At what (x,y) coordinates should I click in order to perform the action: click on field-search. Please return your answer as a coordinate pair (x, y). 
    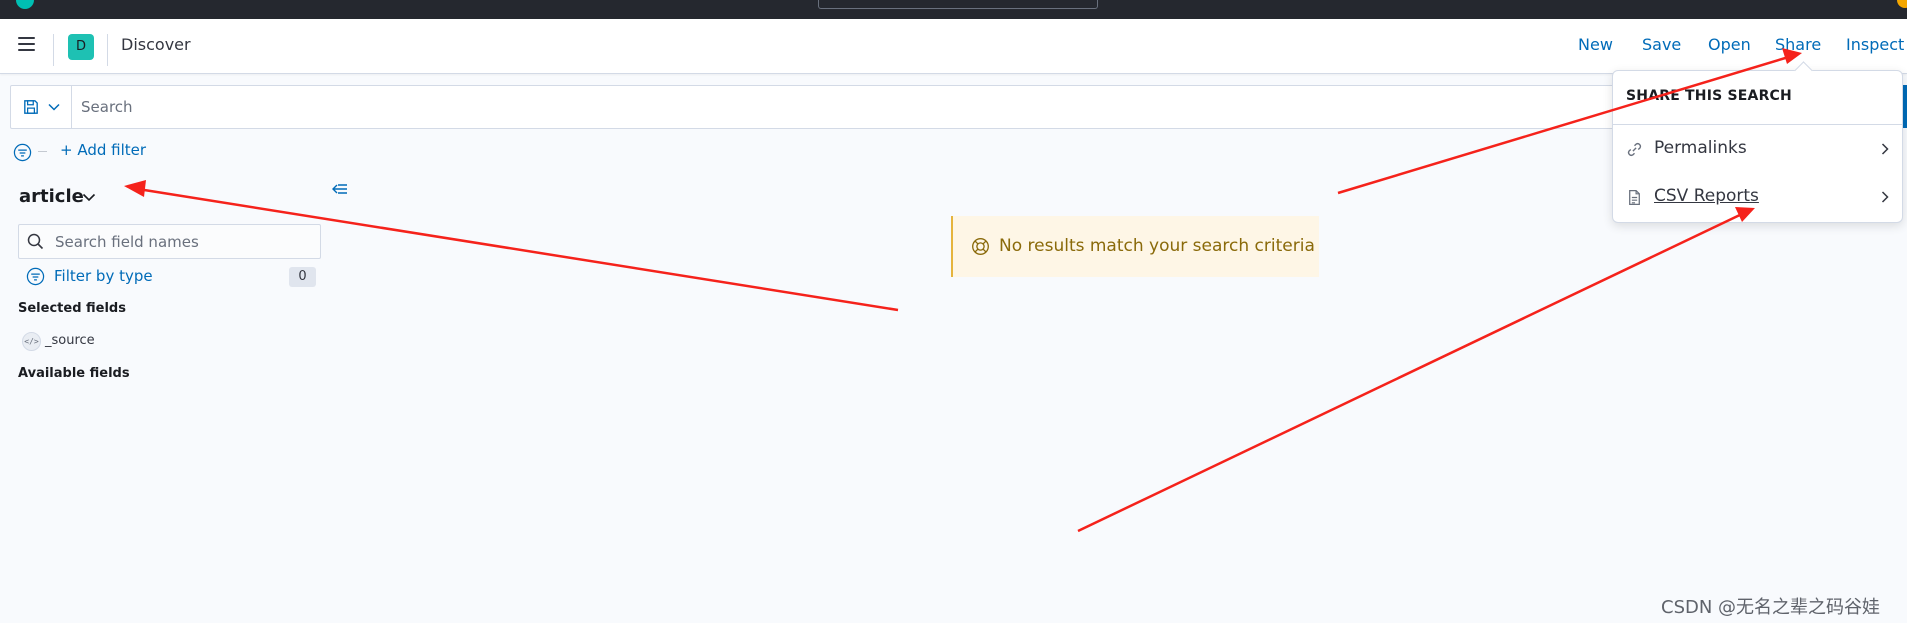
    Looking at the image, I should click on (169, 241).